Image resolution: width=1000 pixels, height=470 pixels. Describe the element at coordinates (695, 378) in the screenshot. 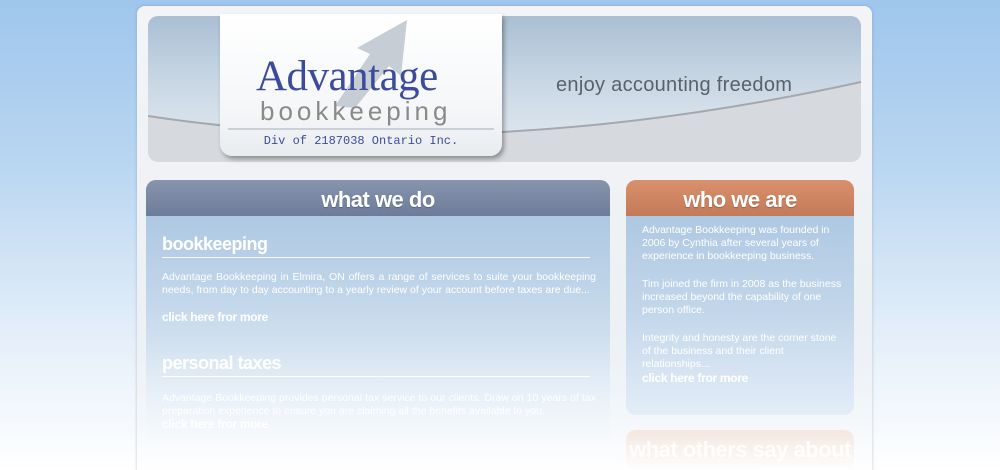

I see `who-we-are-more-link: click here fror more` at that location.